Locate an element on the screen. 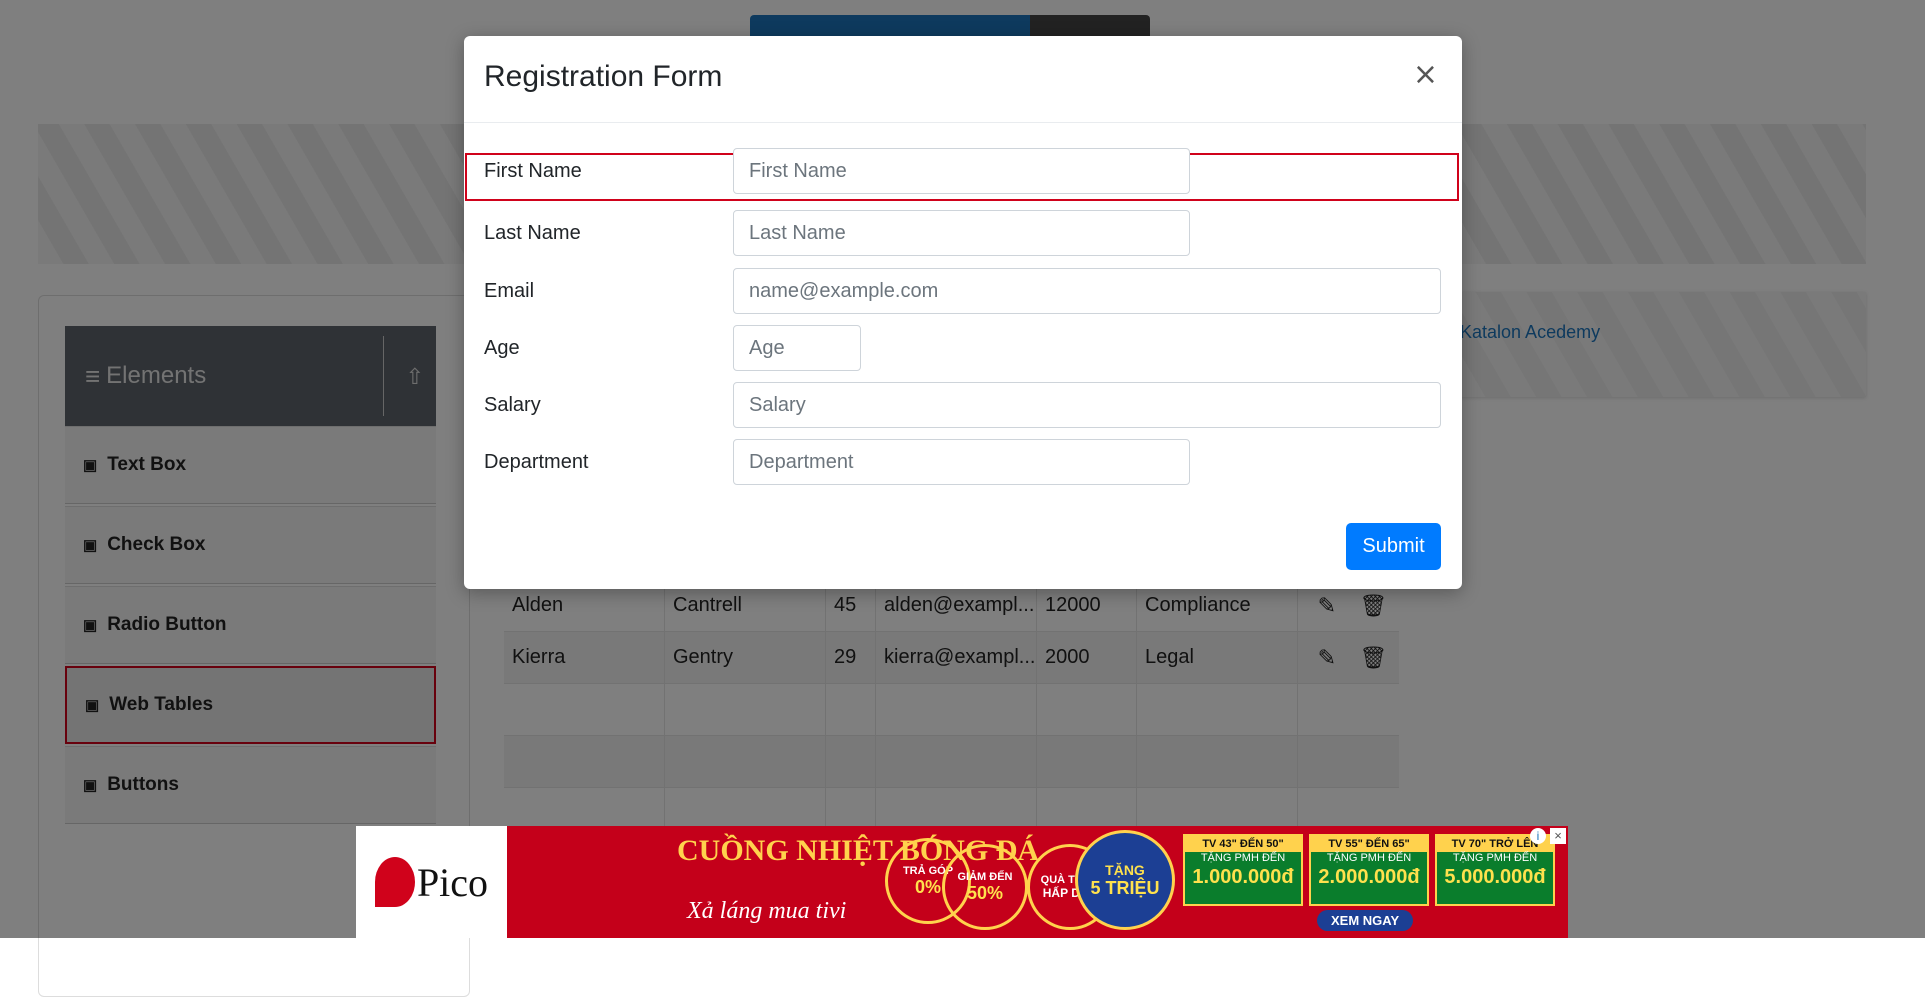  last-name-input is located at coordinates (961, 233).